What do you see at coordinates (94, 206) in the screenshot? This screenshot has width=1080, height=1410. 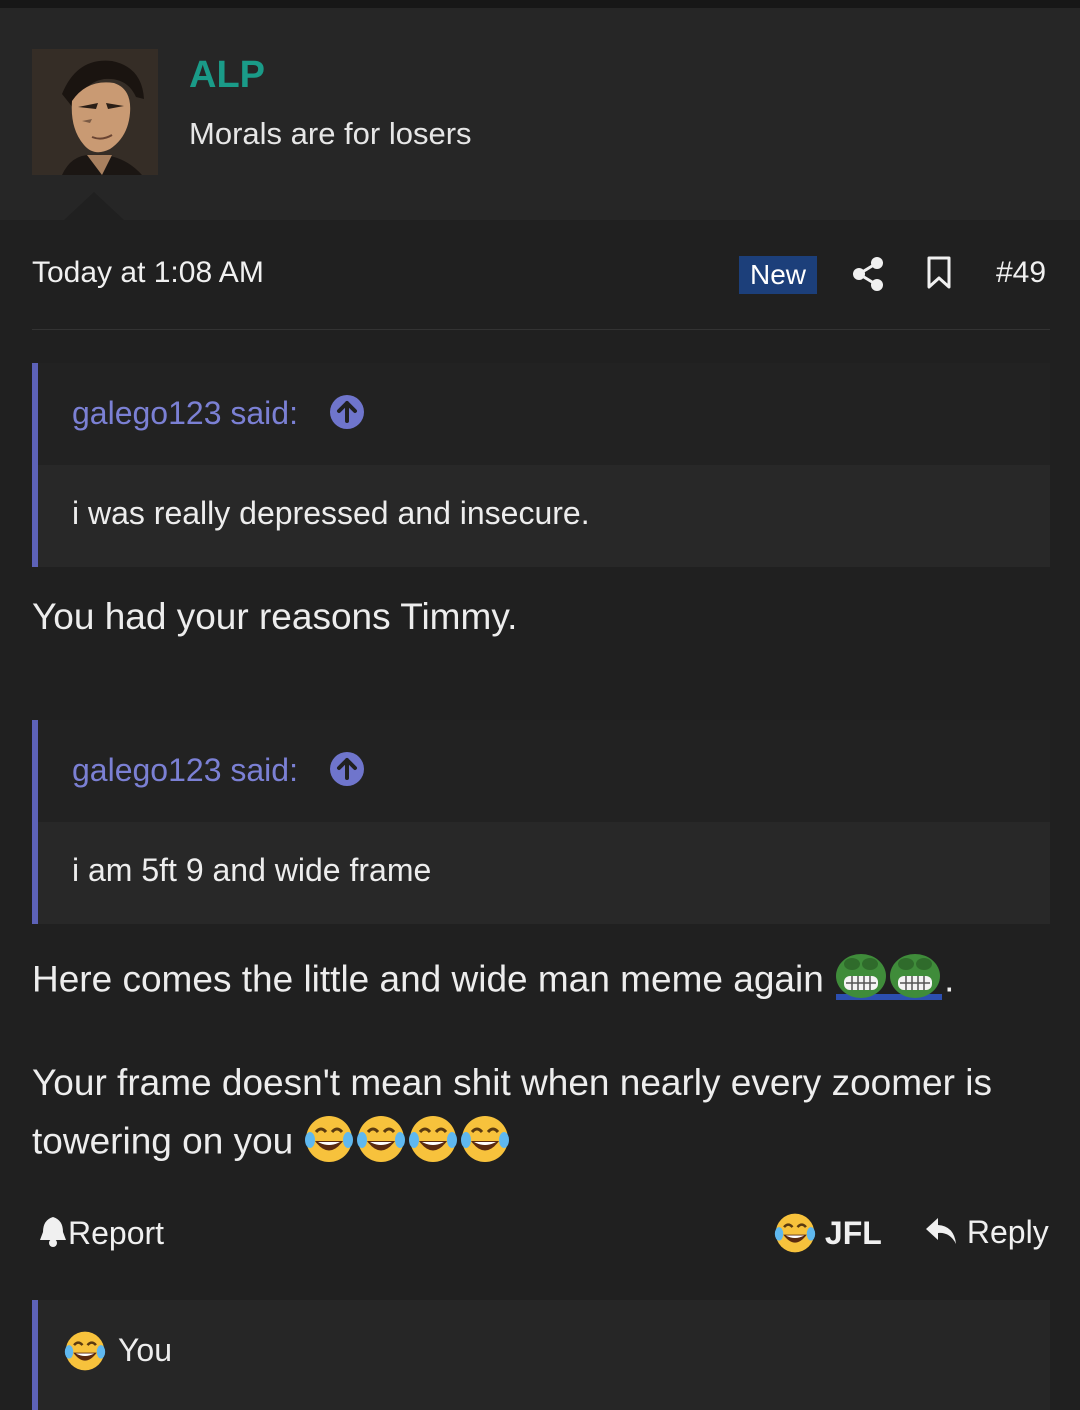 I see `header-pointer` at bounding box center [94, 206].